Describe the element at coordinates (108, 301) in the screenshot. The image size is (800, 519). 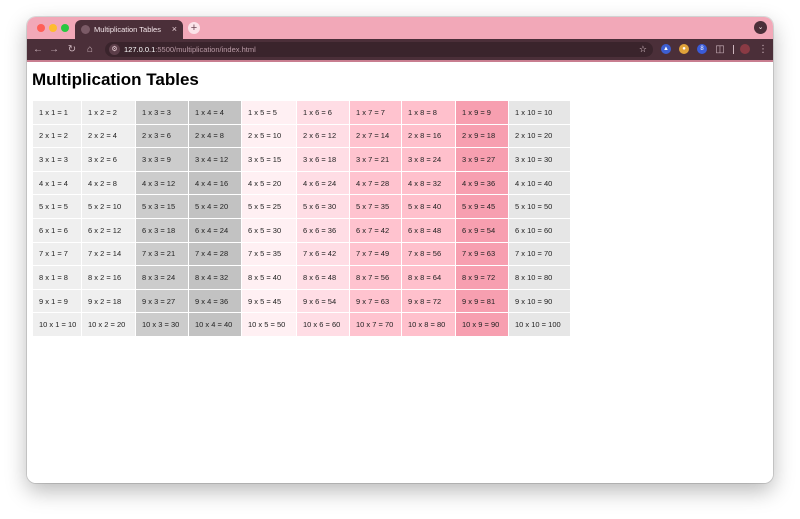
I see `table-cell: 9 x 2 = 18` at that location.